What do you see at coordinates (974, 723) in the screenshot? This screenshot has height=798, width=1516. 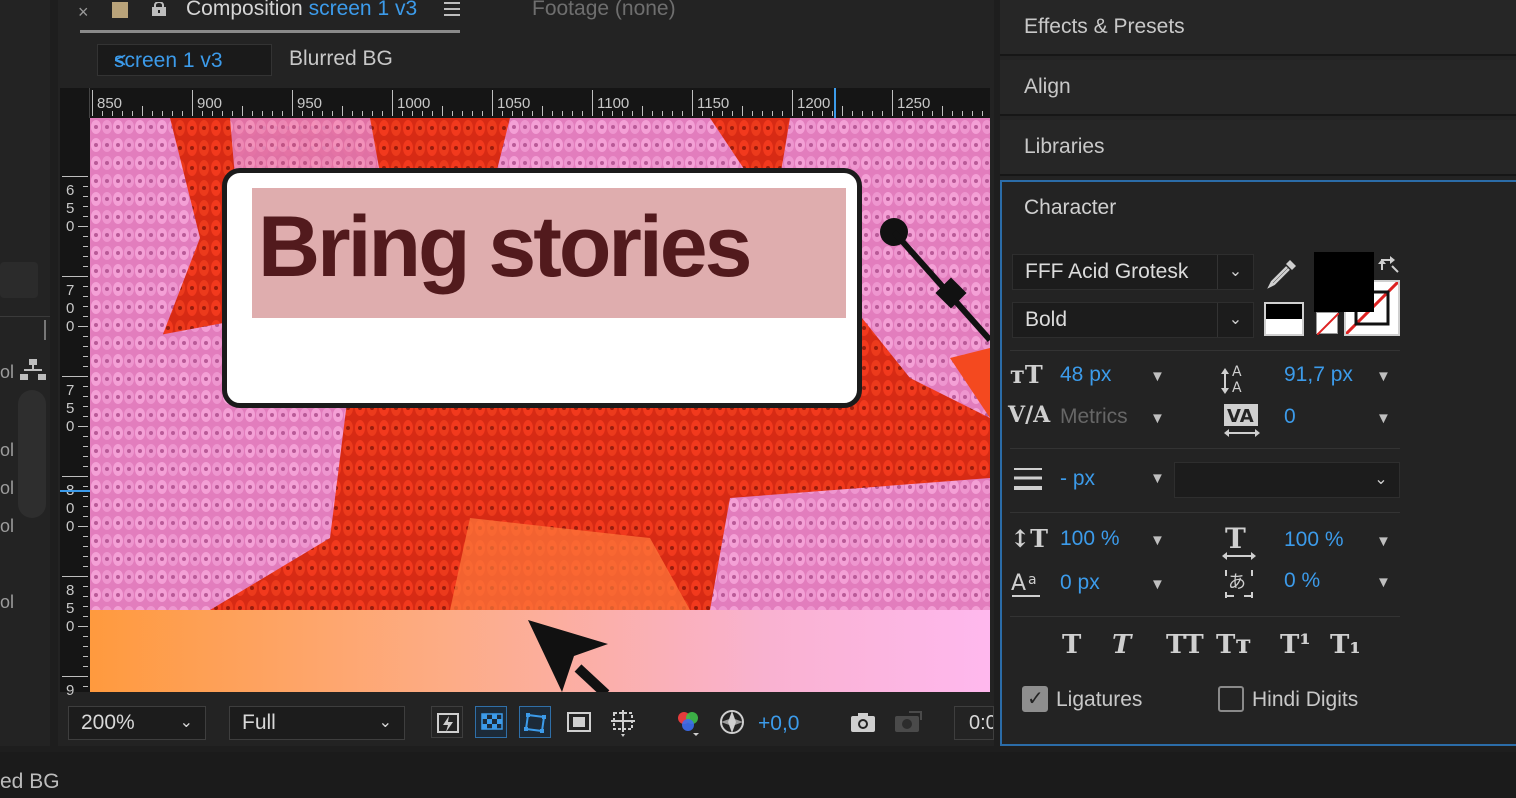 I see `timecode-display: 0:0` at bounding box center [974, 723].